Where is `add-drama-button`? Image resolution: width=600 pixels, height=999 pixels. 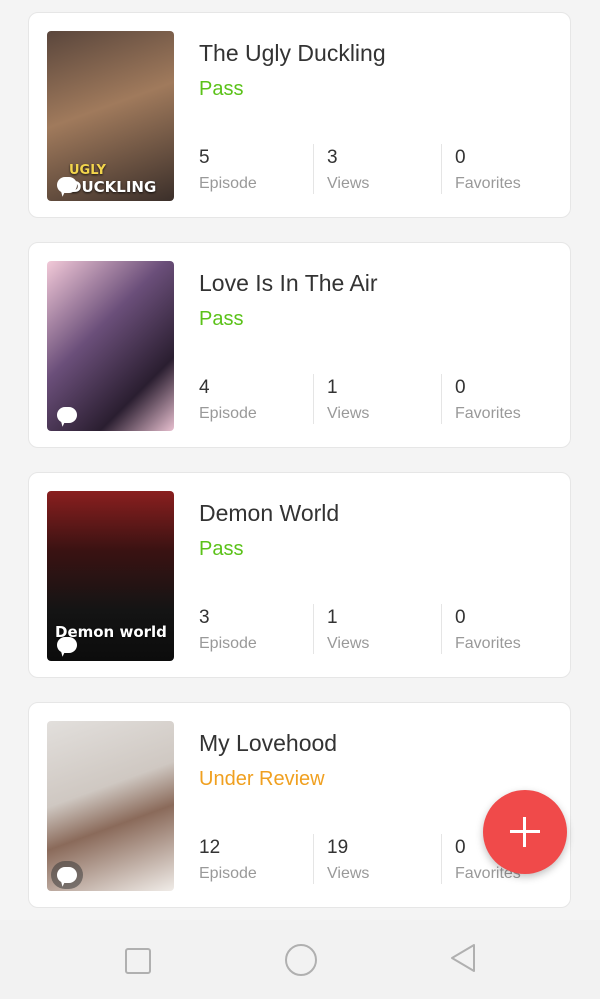 add-drama-button is located at coordinates (525, 832).